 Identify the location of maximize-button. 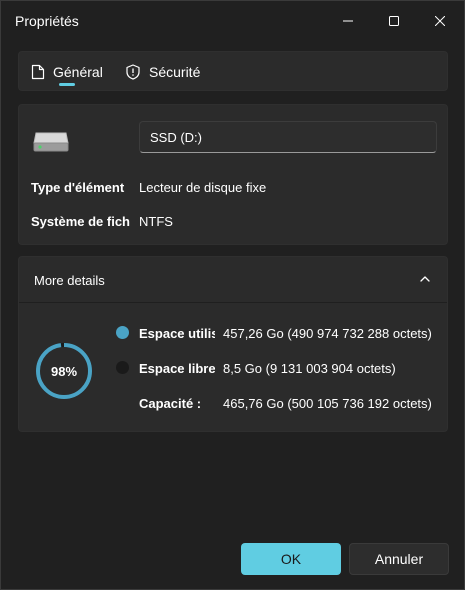
(394, 21).